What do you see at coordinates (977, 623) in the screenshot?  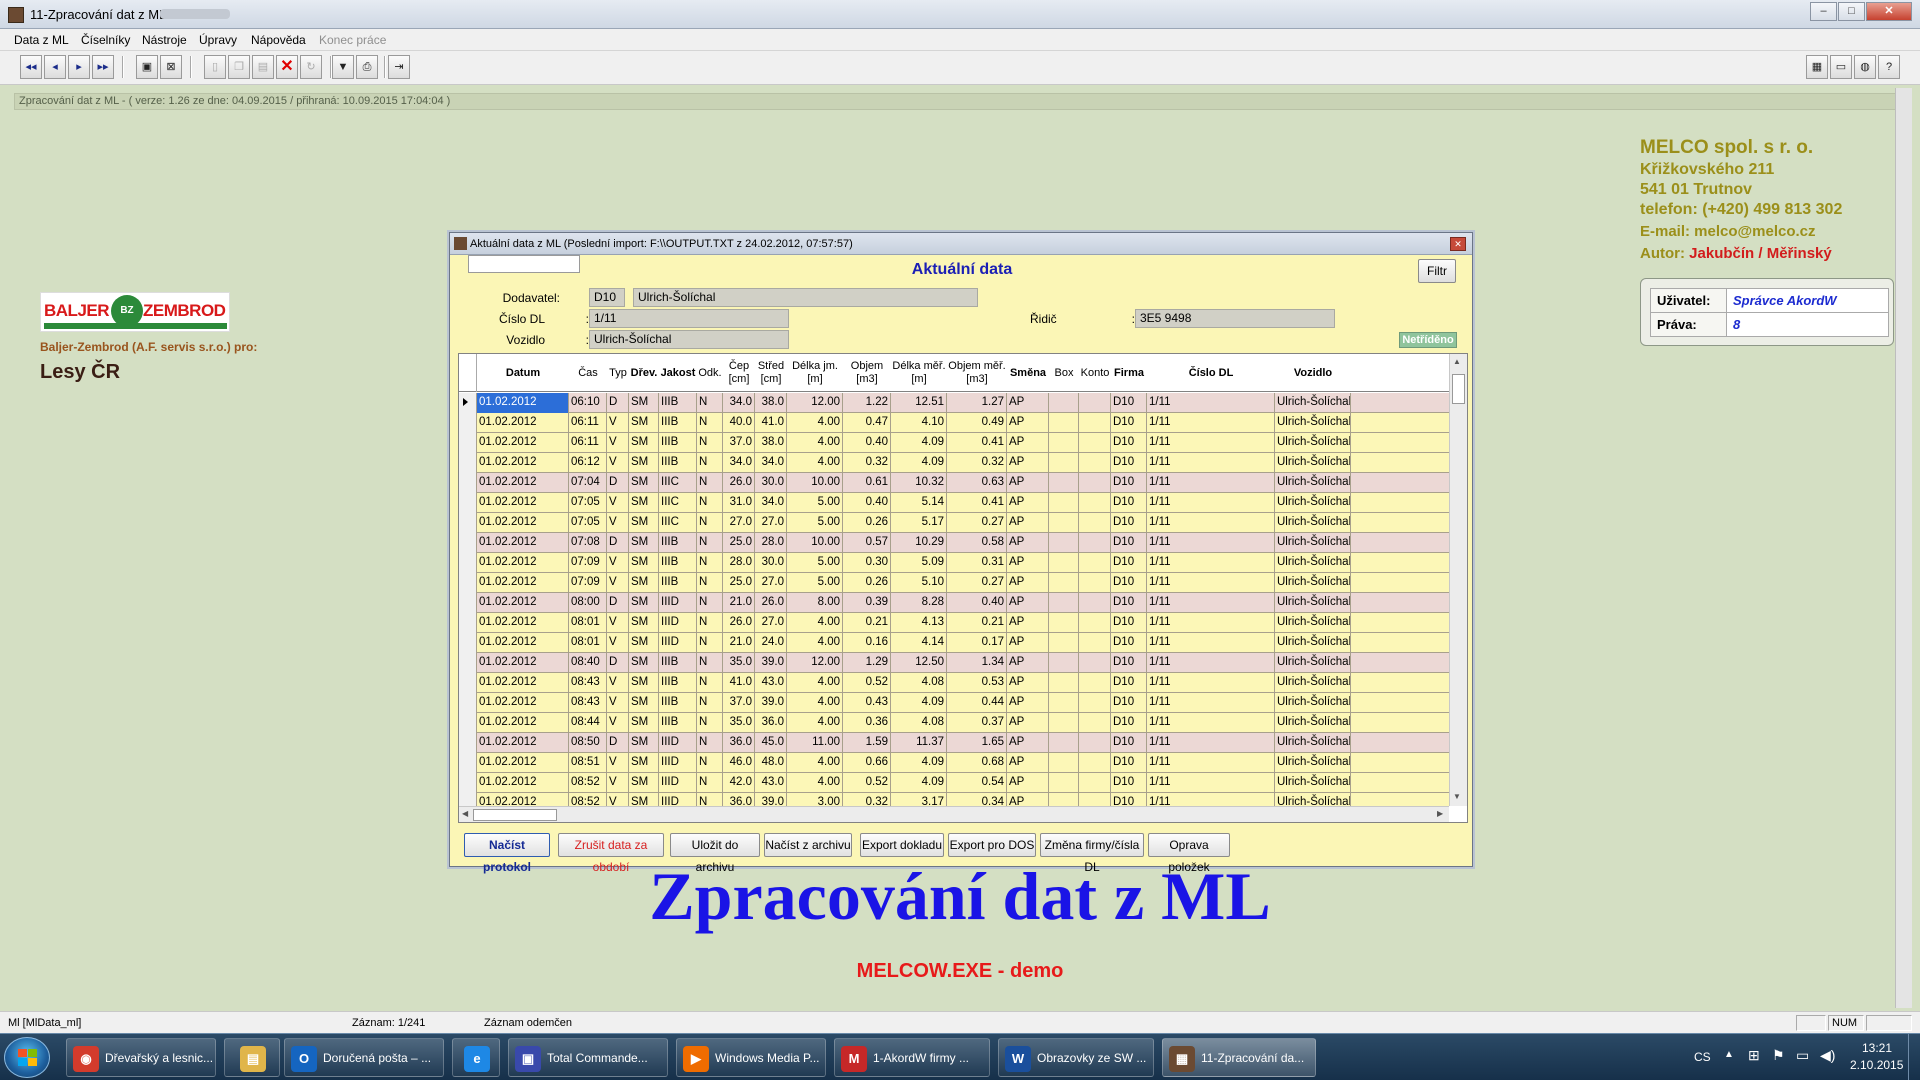 I see `cell-objem_mer: 0.21` at bounding box center [977, 623].